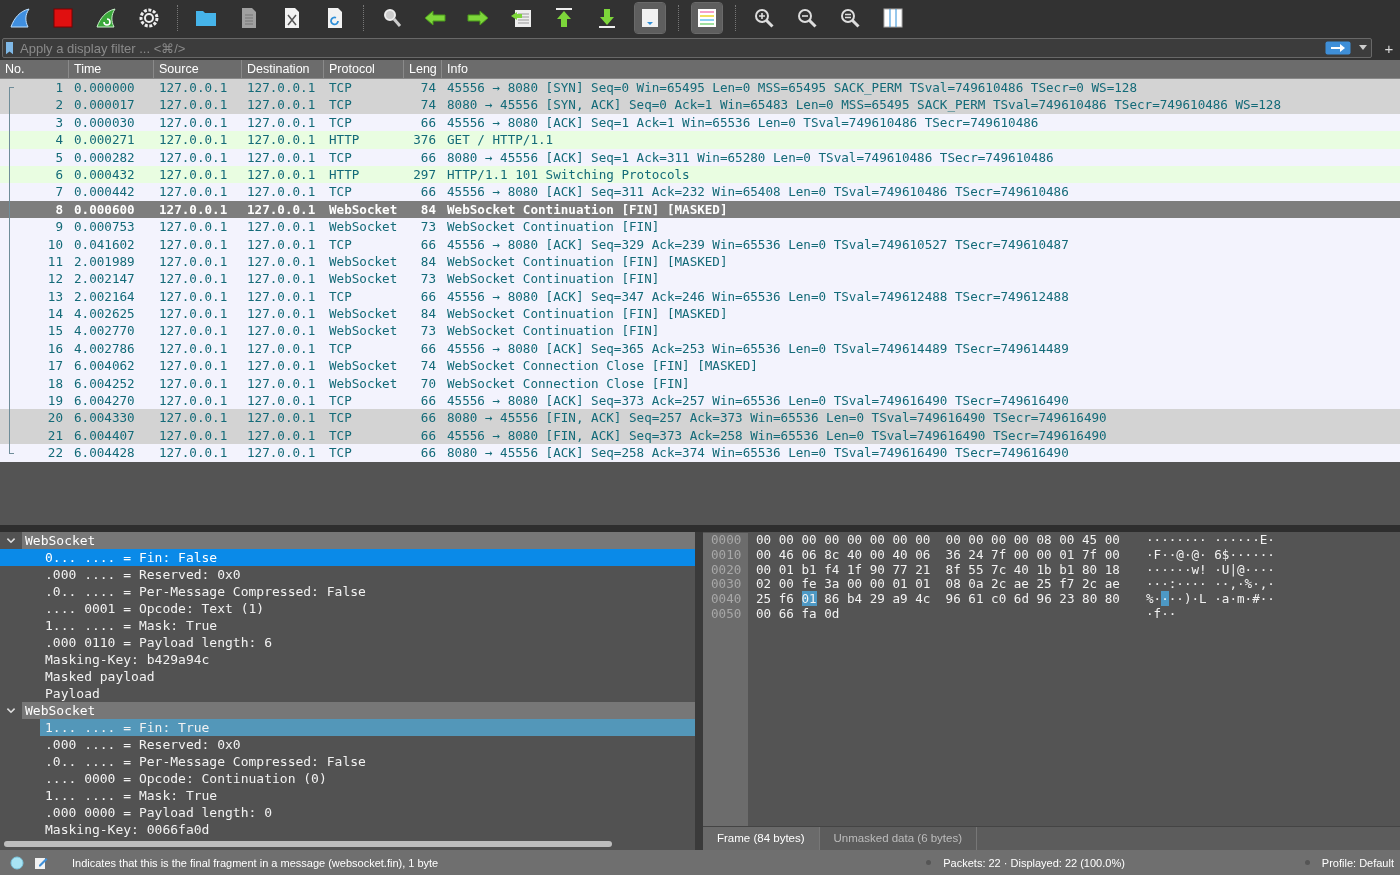 The width and height of the screenshot is (1400, 875). Describe the element at coordinates (347, 608) in the screenshot. I see `tree-item: .... 0001 = Opcode: Text (1)` at that location.